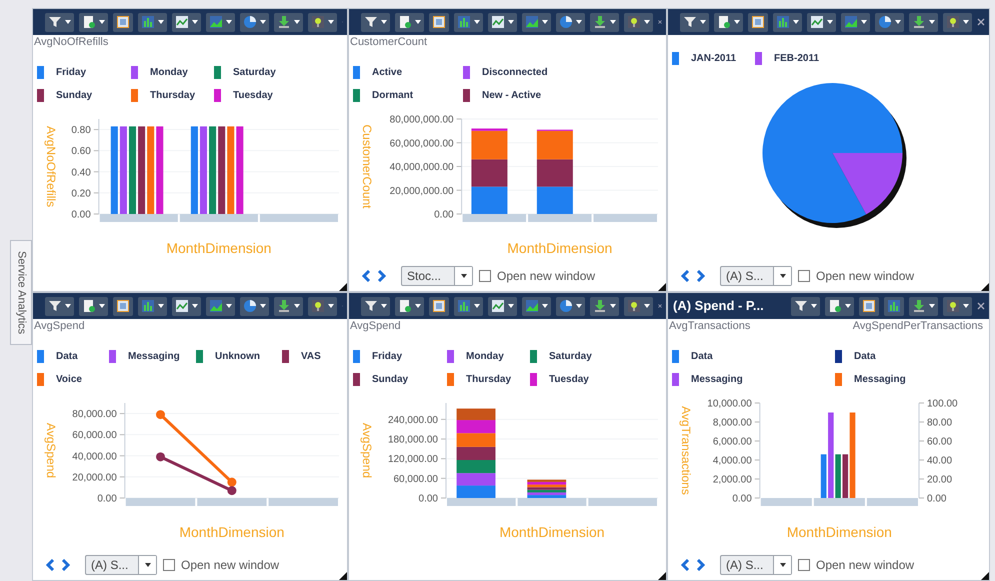 Image resolution: width=995 pixels, height=581 pixels. Describe the element at coordinates (94, 414) in the screenshot. I see `axis-tick-label: 80,000.00` at that location.